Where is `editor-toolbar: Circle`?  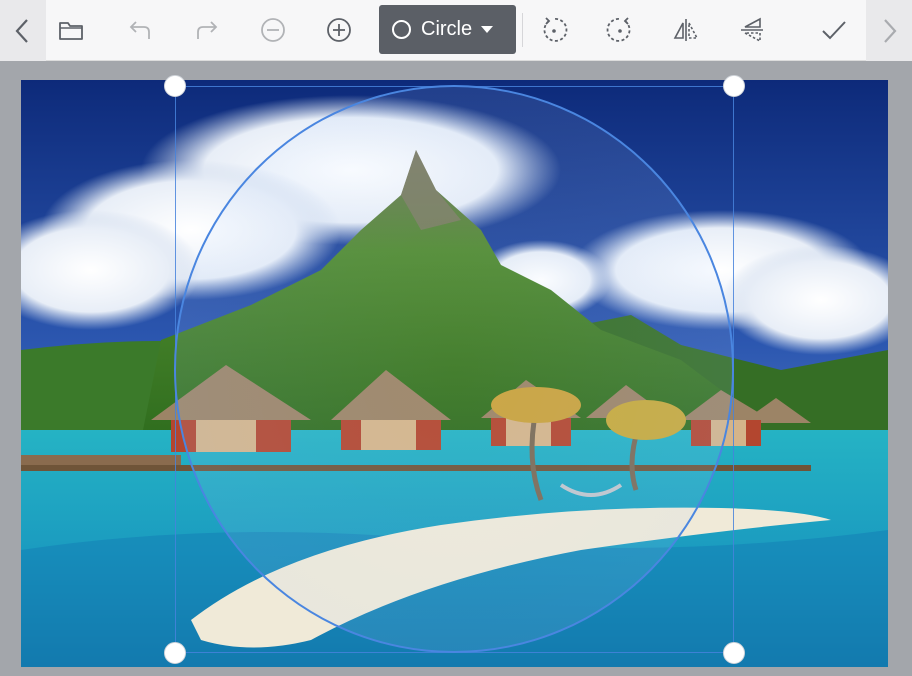
editor-toolbar: Circle is located at coordinates (456, 30).